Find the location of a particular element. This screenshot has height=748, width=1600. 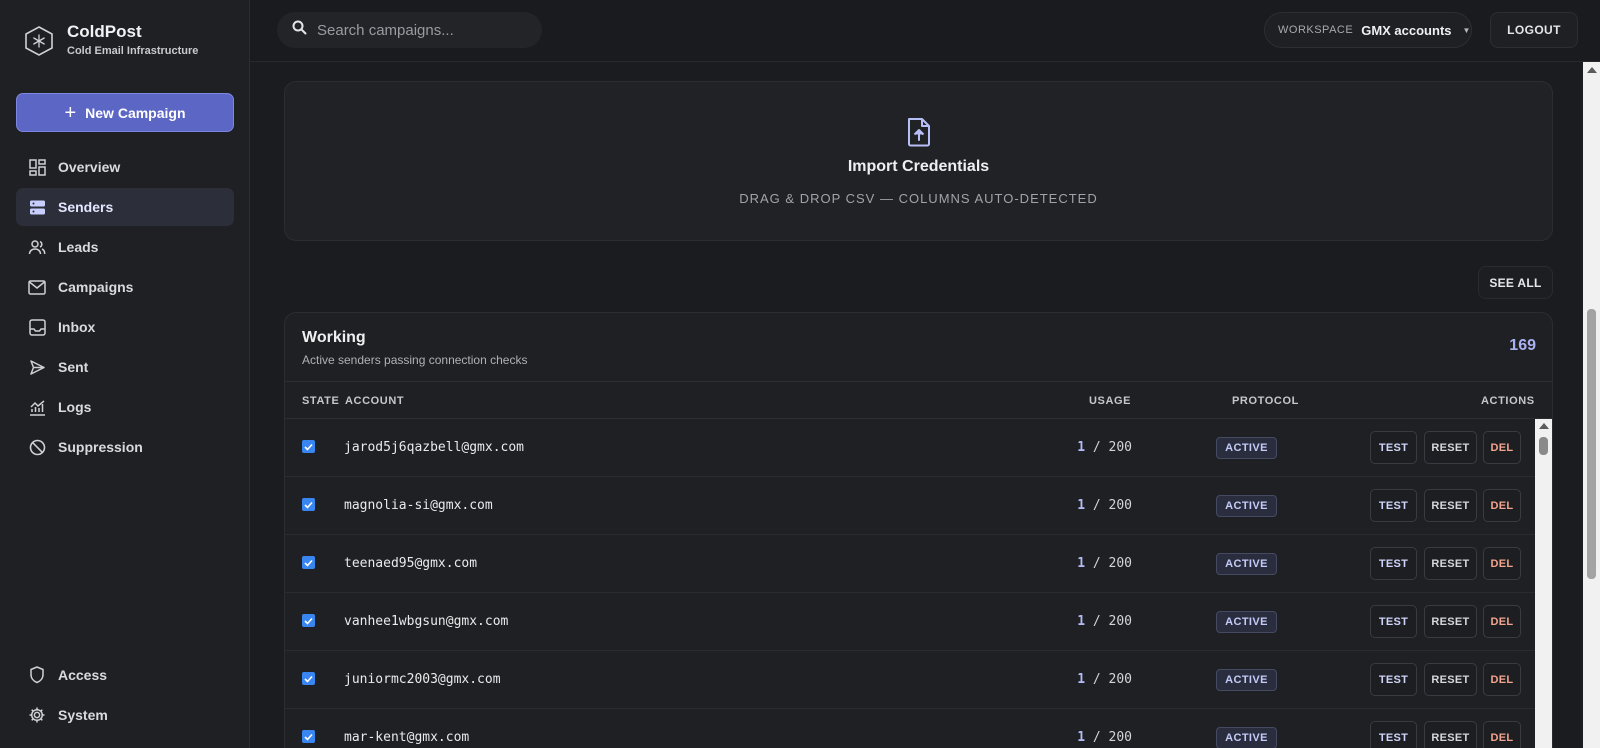

send-icon is located at coordinates (37, 367).